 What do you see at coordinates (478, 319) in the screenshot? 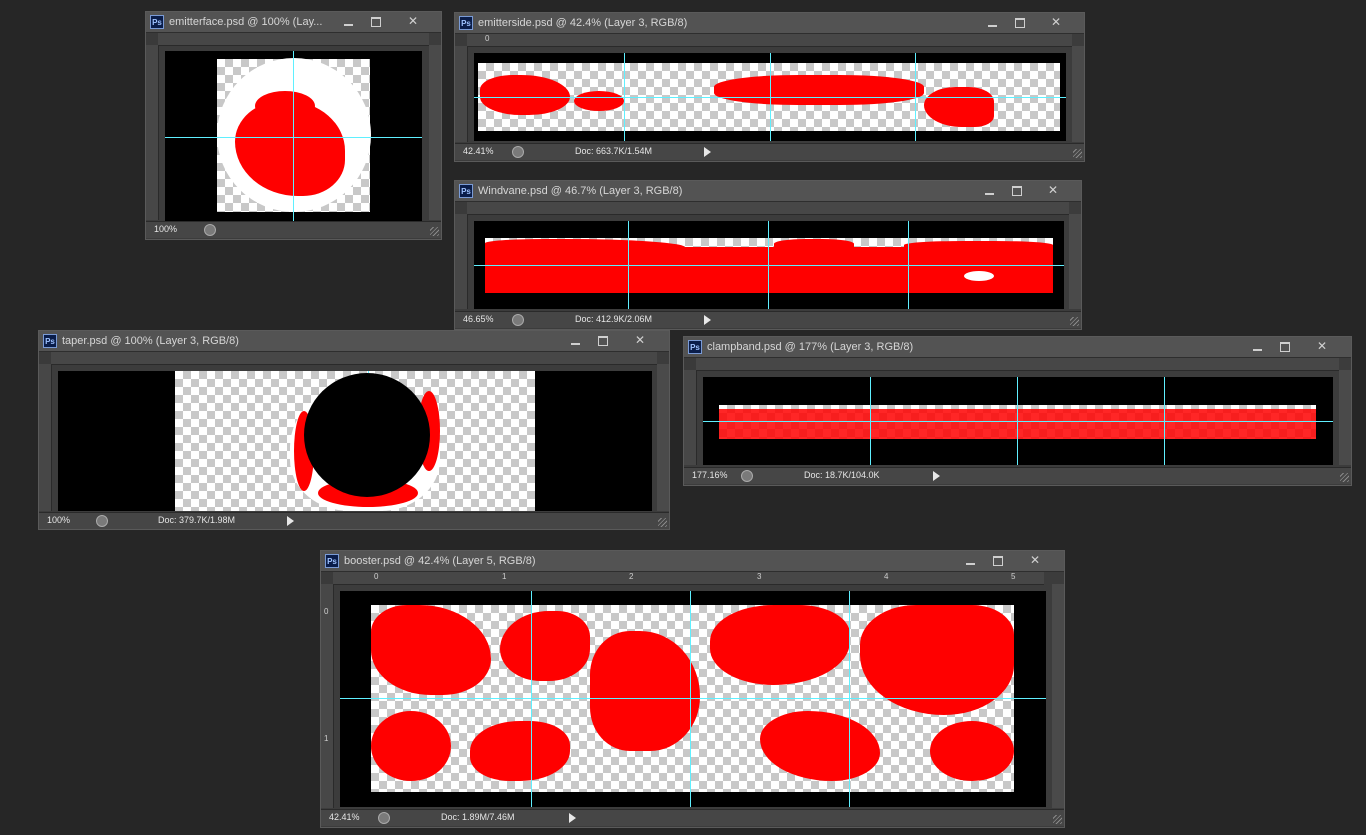
I see `zoom-level: 46.65%` at bounding box center [478, 319].